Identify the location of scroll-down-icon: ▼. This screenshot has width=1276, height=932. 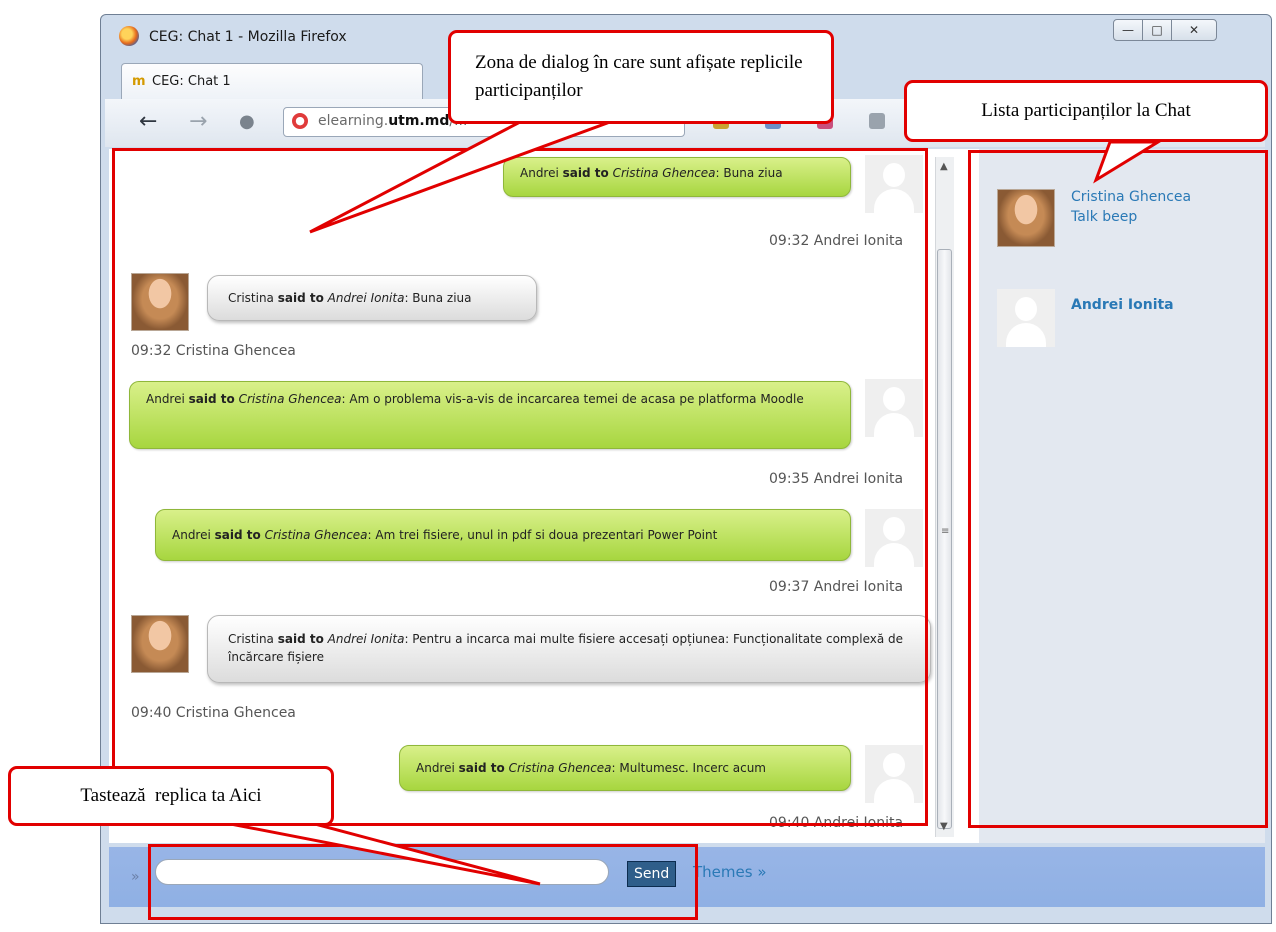
(944, 826).